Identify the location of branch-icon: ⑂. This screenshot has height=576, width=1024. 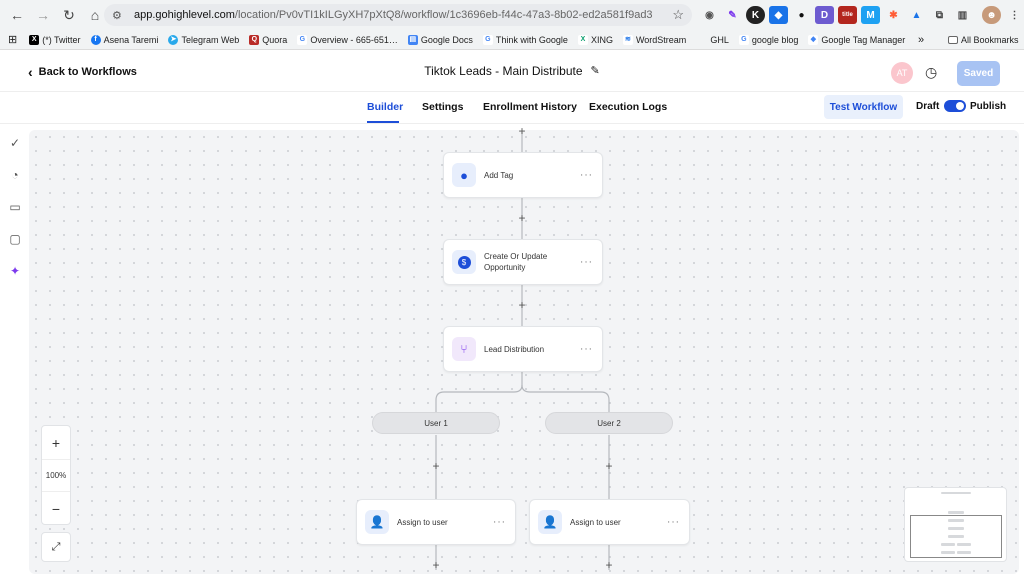
(464, 349).